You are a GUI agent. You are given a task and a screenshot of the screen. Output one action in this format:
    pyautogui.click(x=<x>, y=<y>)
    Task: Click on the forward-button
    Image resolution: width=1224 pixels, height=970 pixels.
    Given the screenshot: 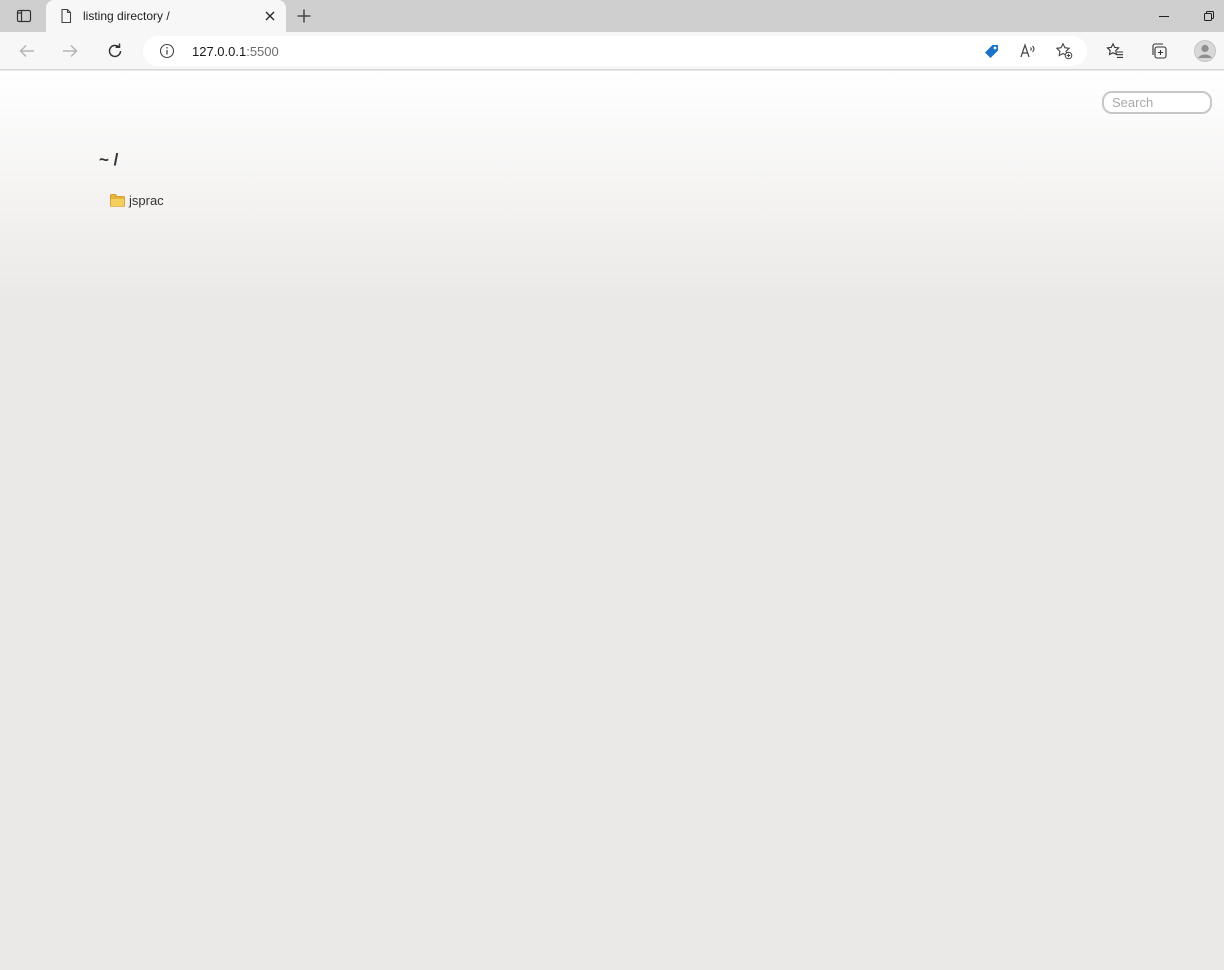 What is the action you would take?
    pyautogui.click(x=70, y=51)
    